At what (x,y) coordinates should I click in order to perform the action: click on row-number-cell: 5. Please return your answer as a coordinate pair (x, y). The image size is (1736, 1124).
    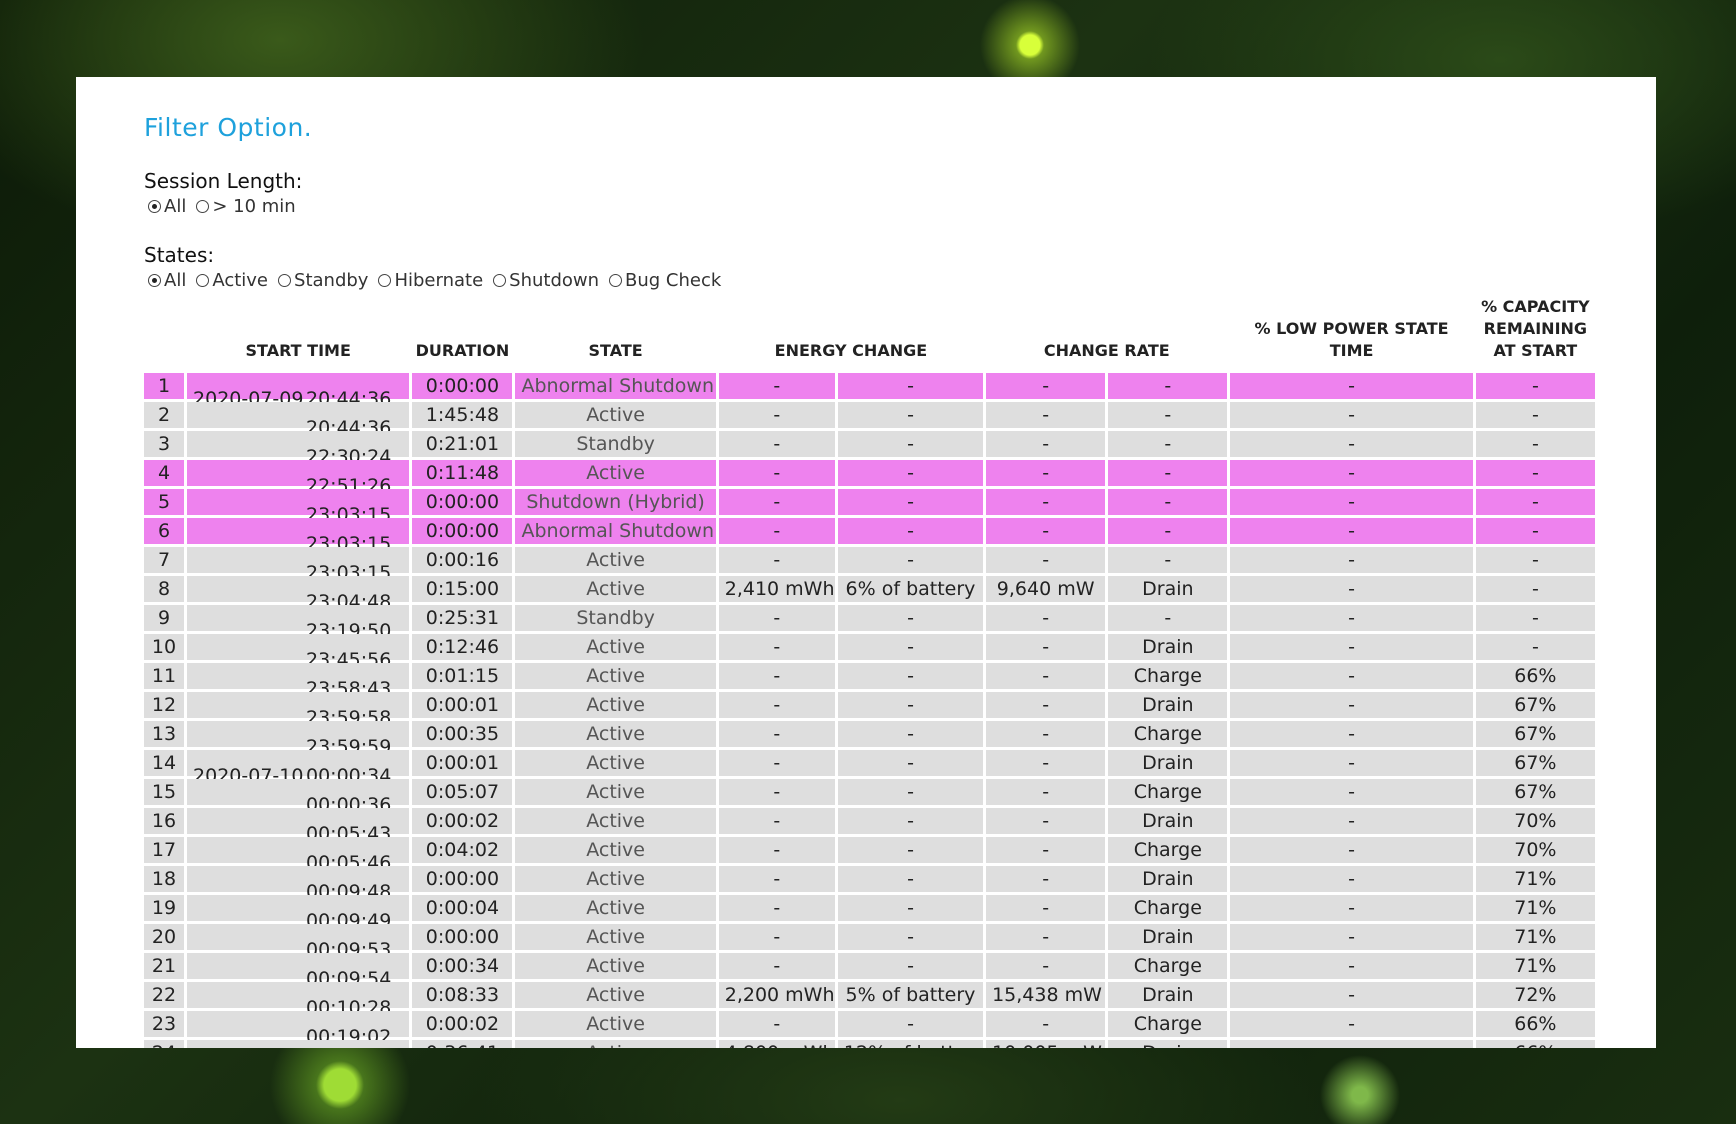
    Looking at the image, I should click on (164, 502).